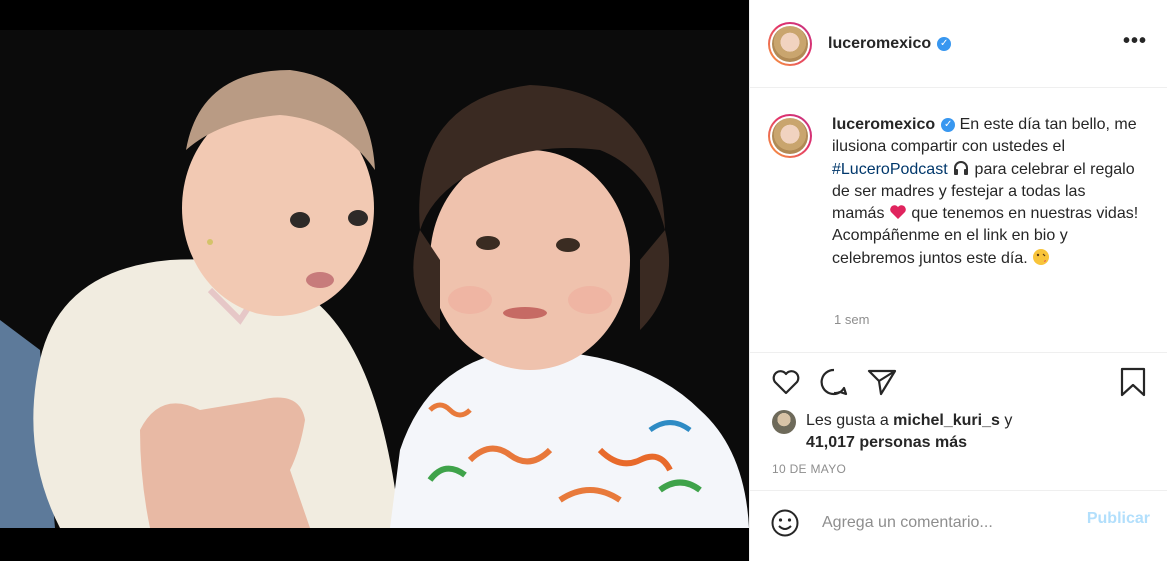 This screenshot has height=561, width=1167. I want to click on comment-box: Publicar, so click(960, 523).